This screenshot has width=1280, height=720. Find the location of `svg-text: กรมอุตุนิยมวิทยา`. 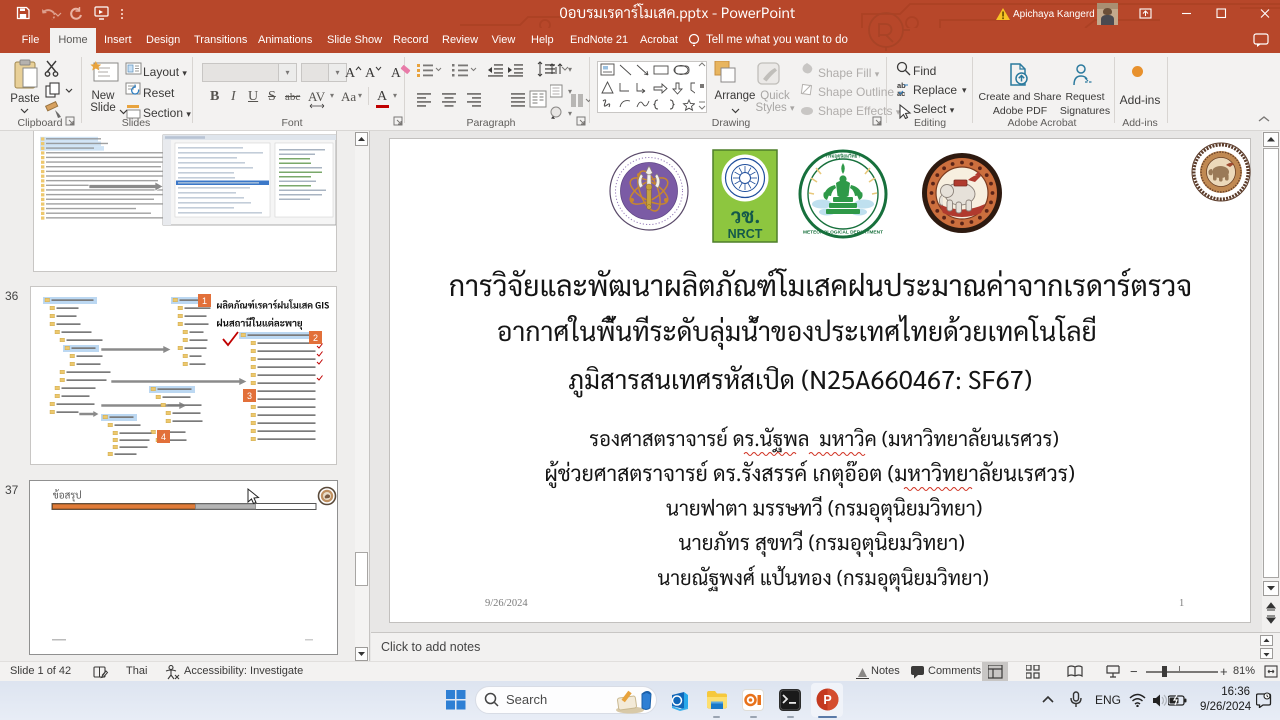

svg-text: กรมอุตุนิยมวิทยา is located at coordinates (843, 156).